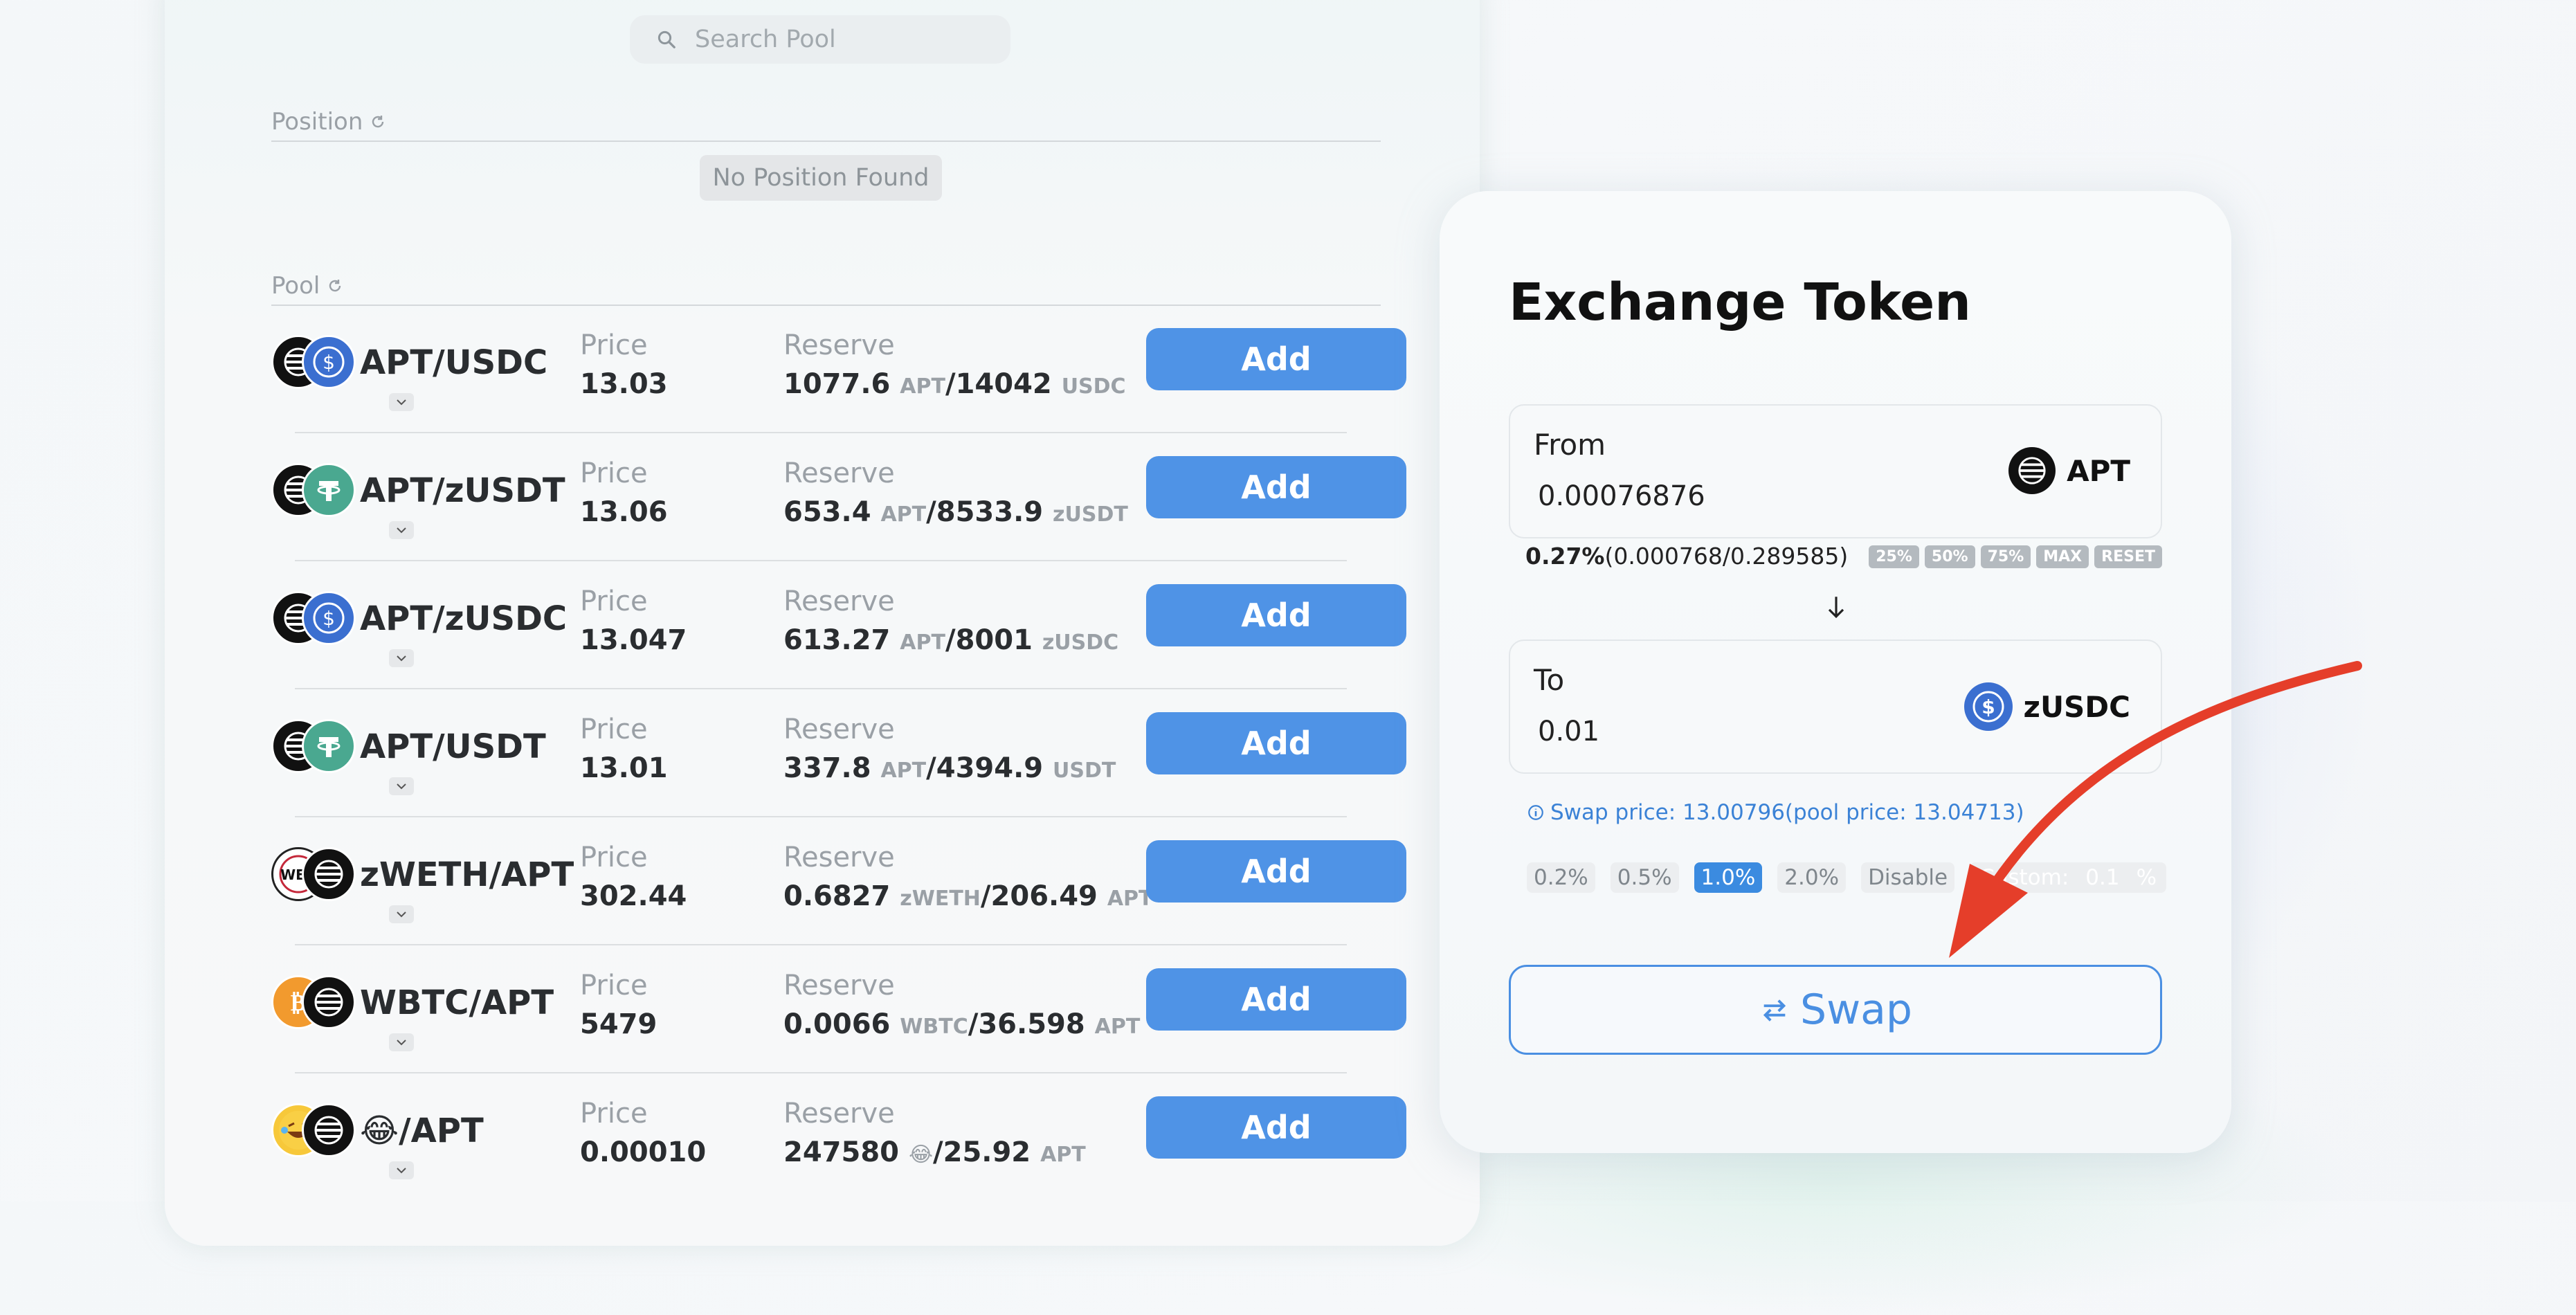 This screenshot has height=1315, width=2576. What do you see at coordinates (1740, 302) in the screenshot?
I see `exchange-title: Exchange Token` at bounding box center [1740, 302].